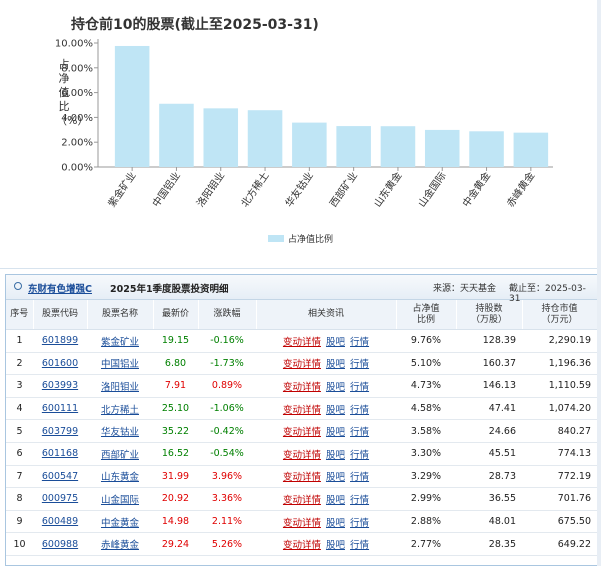  Describe the element at coordinates (426, 364) in the screenshot. I see `net-value-pct: 5.10%` at that location.